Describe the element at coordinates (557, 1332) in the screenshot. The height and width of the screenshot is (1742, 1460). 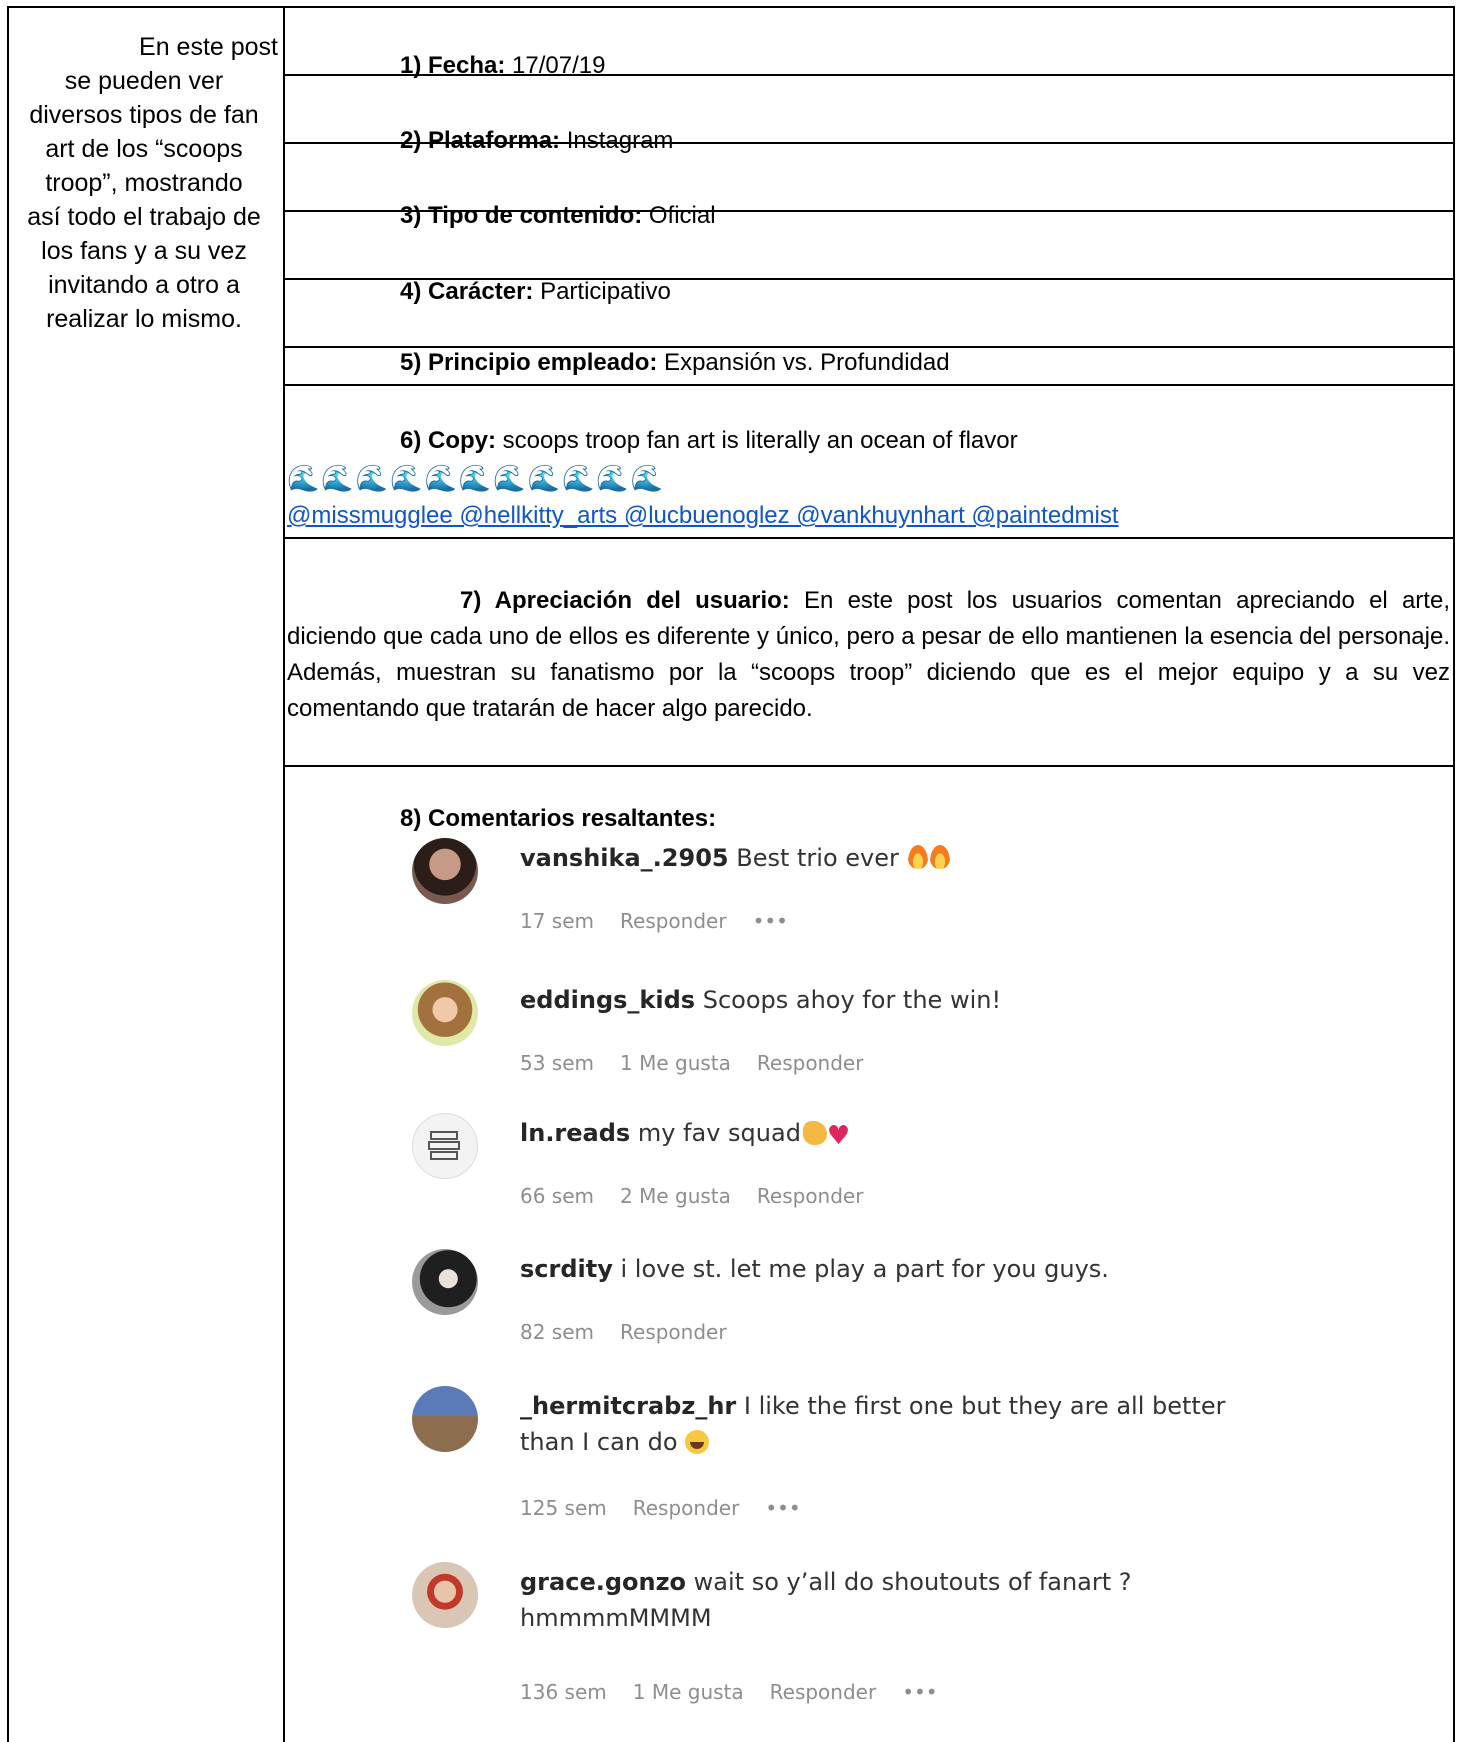
I see `comment-time: 82 sem` at that location.